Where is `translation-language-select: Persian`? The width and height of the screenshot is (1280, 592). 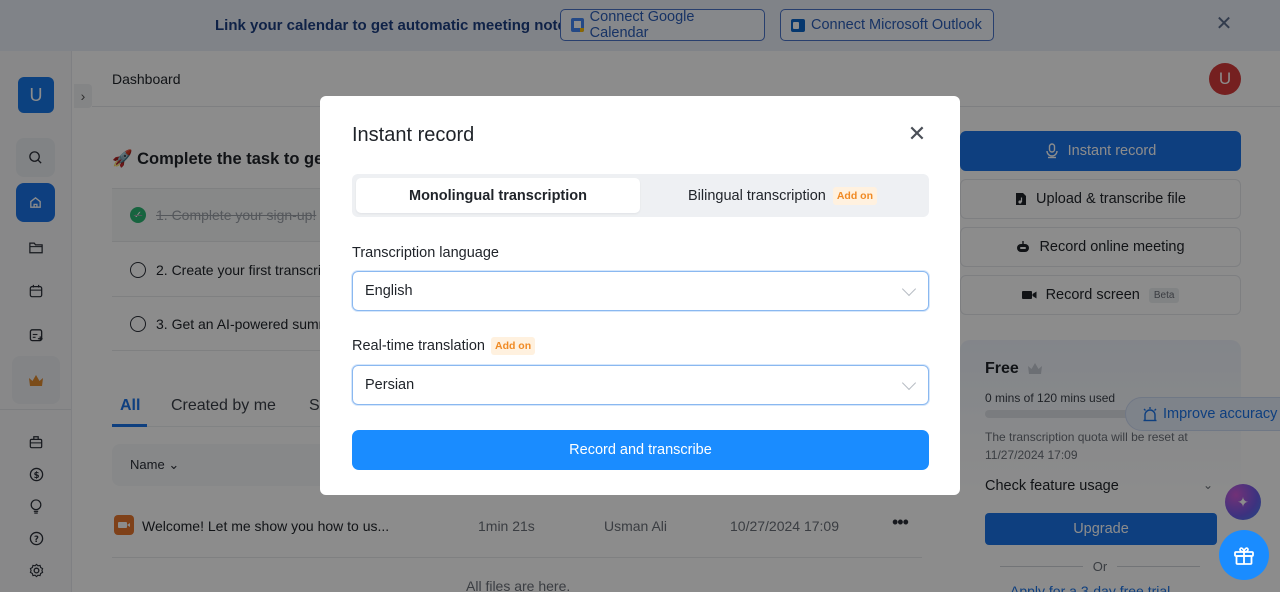 translation-language-select: Persian is located at coordinates (640, 385).